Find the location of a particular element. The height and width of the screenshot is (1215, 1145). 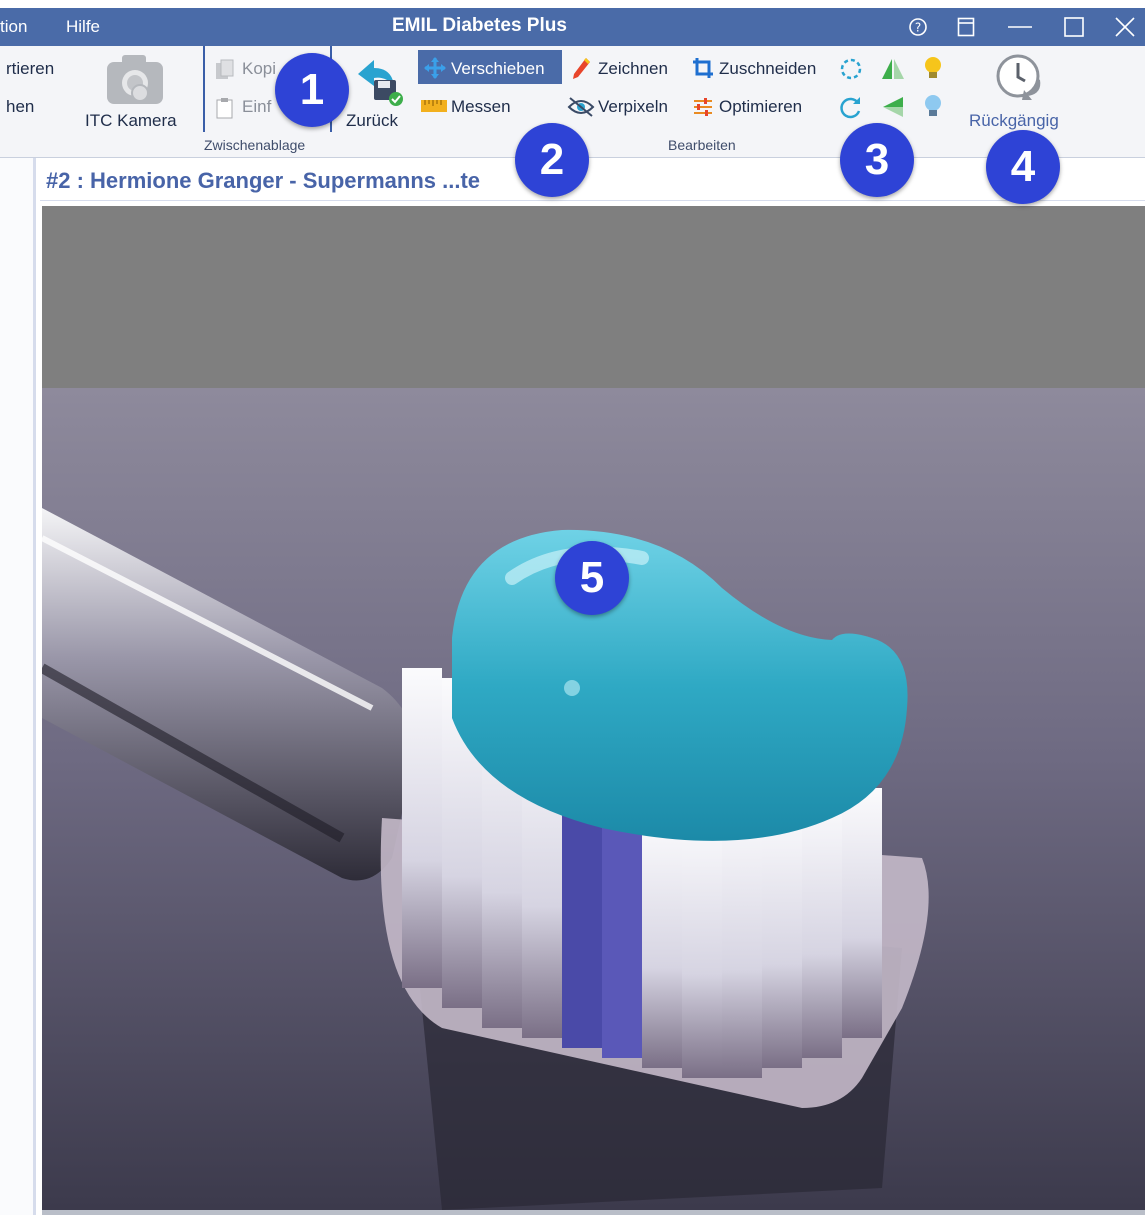

ribbon-toggle-button is located at coordinates (966, 27).